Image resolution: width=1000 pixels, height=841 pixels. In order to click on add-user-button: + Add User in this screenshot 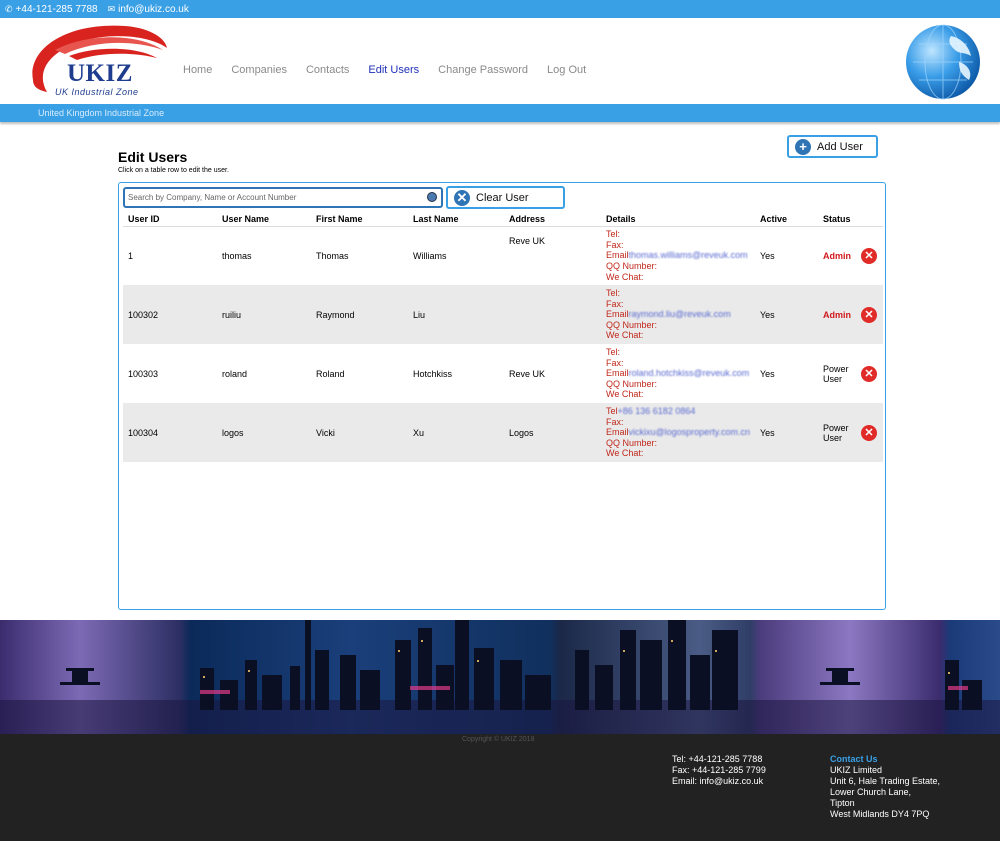, I will do `click(832, 146)`.